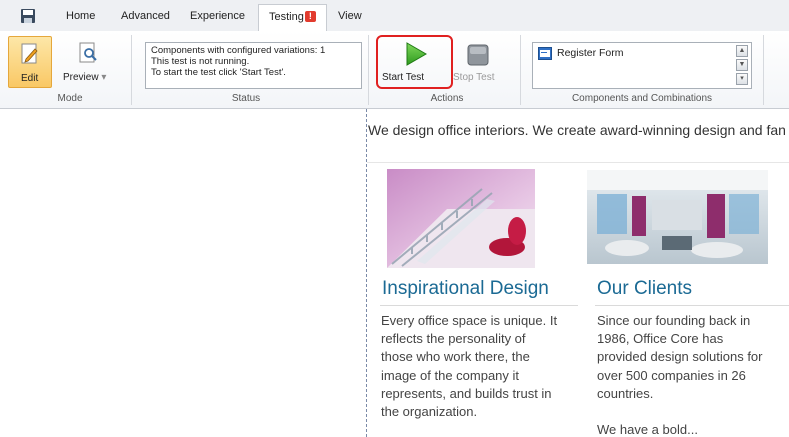 This screenshot has width=789, height=437. I want to click on notification-badge: !, so click(310, 16).